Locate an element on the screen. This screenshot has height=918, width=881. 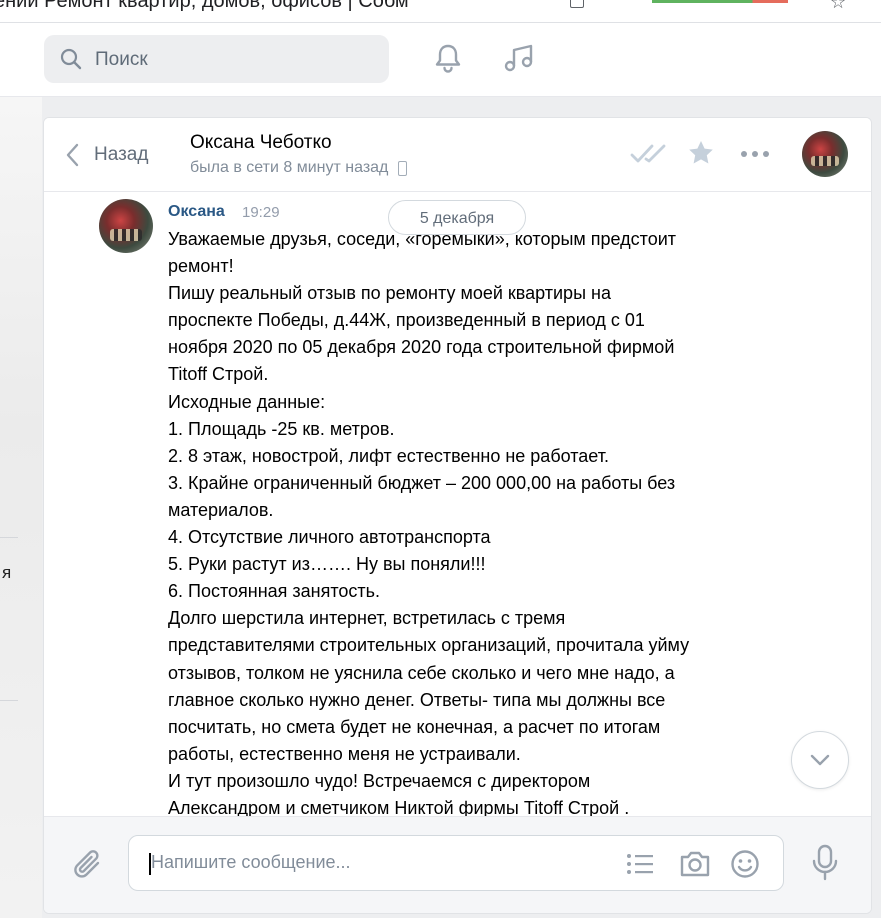
bookmark-star-icon: ☆ is located at coordinates (838, 6).